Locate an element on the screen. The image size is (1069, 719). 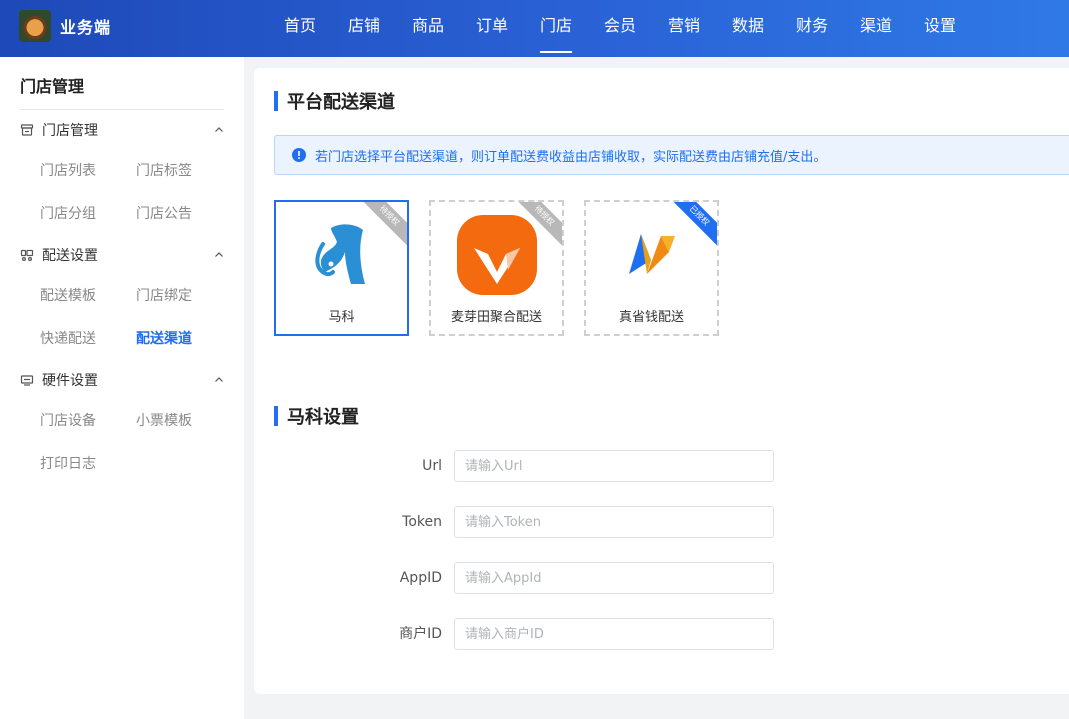
appid-input is located at coordinates (614, 578).